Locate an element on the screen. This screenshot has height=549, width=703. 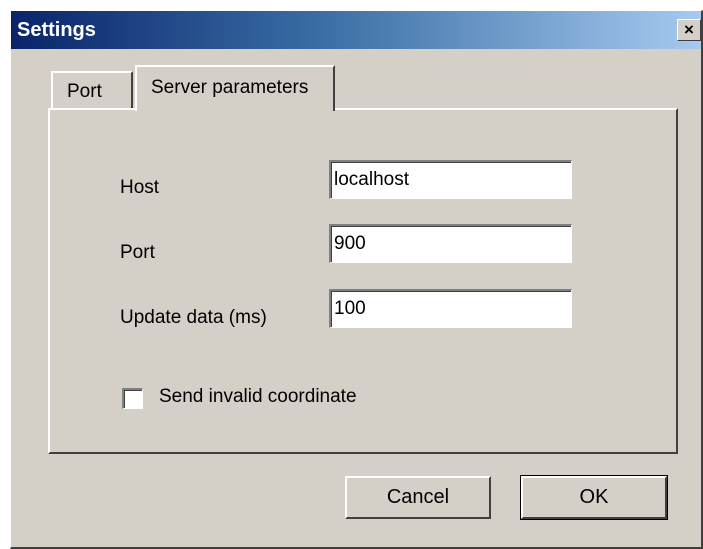
tab-server-parameters: Server parameters is located at coordinates (235, 88).